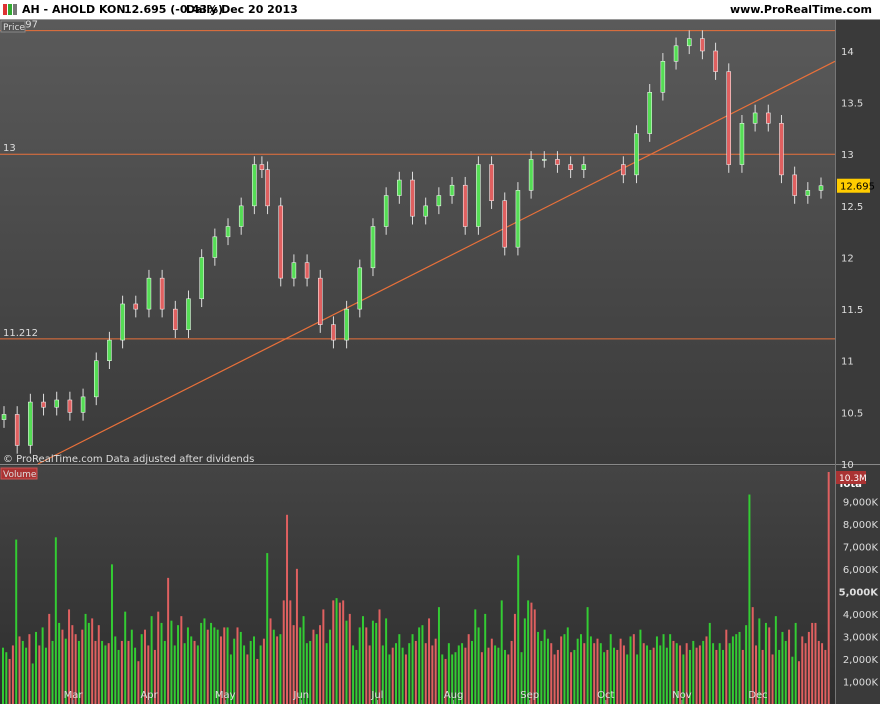 The width and height of the screenshot is (880, 704). I want to click on volume-tick-label: 4,000K, so click(861, 615).